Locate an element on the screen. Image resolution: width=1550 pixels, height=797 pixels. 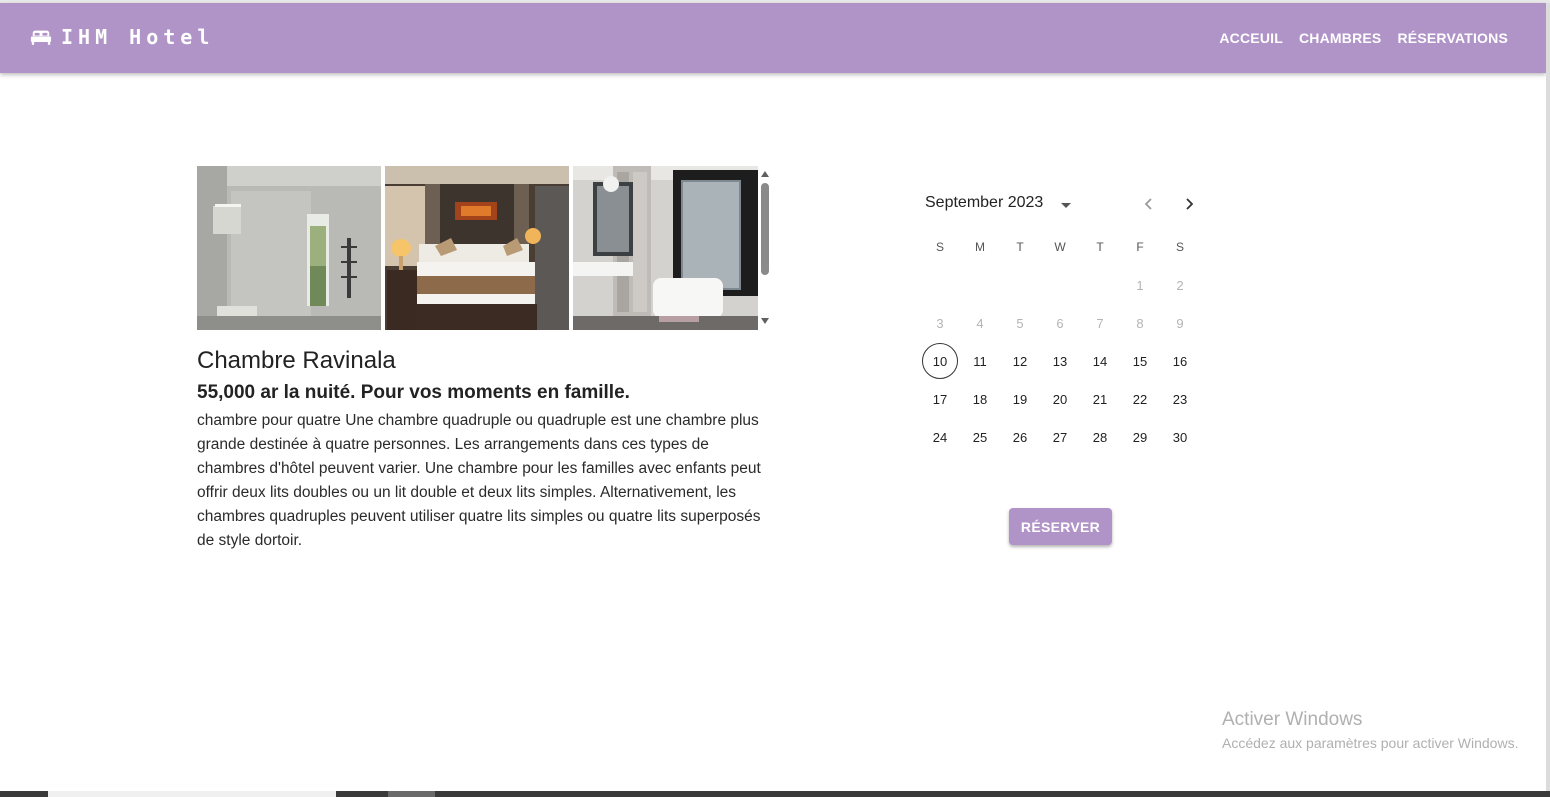
calendar-day: 7 is located at coordinates (1100, 323).